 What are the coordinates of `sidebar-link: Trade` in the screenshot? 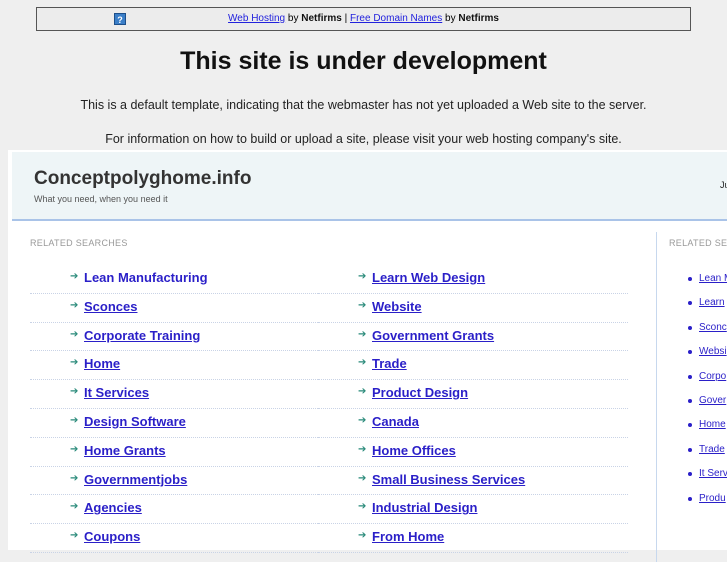 It's located at (712, 449).